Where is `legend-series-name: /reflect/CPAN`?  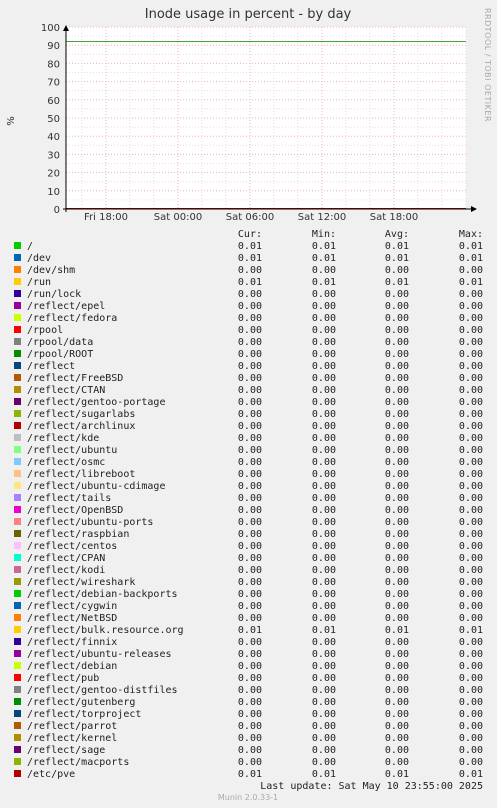
legend-series-name: /reflect/CPAN is located at coordinates (66, 558).